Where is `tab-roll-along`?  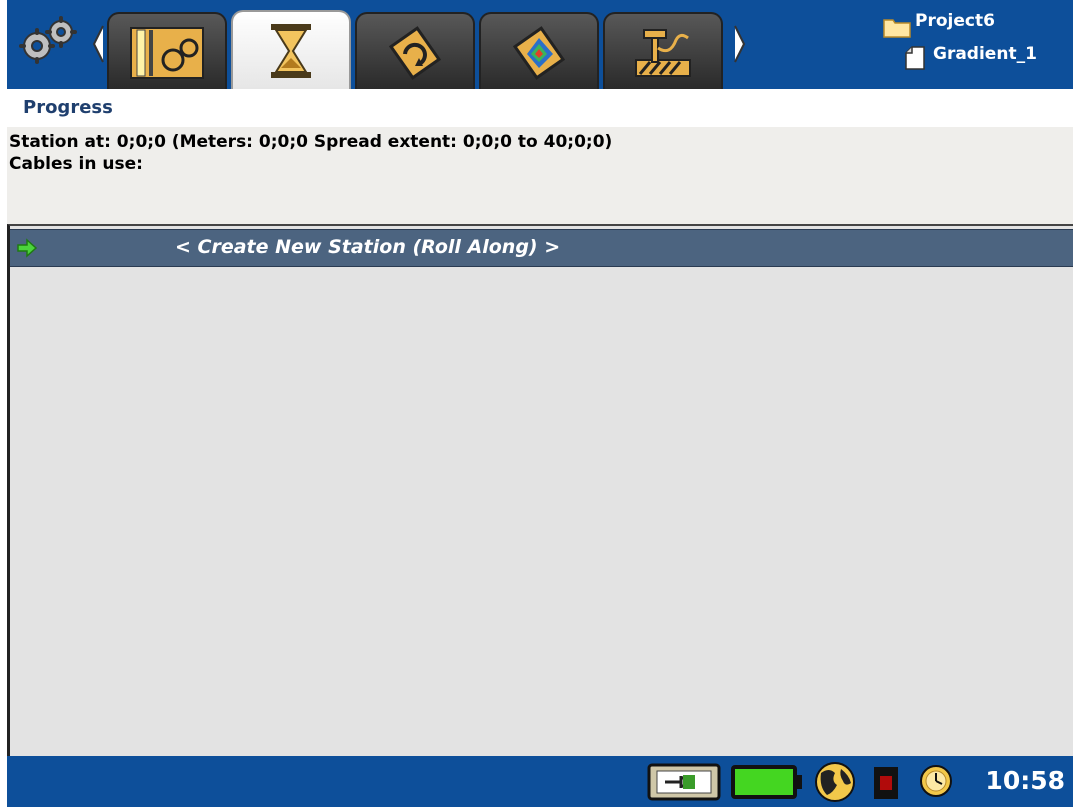
tab-roll-along is located at coordinates (415, 50).